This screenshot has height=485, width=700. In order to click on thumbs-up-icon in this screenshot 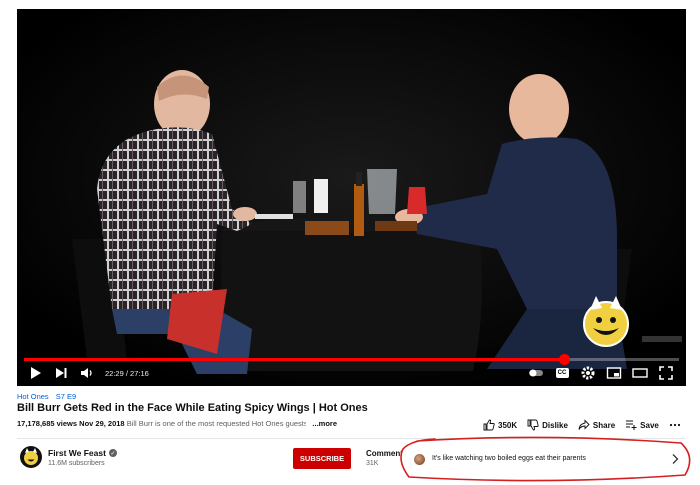, I will do `click(489, 425)`.